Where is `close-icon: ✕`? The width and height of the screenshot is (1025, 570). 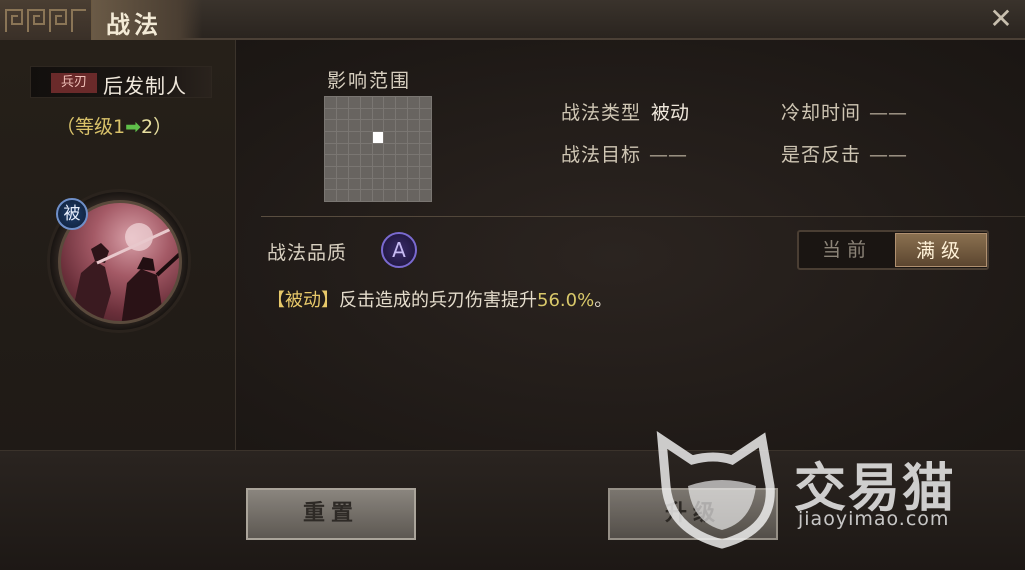 close-icon: ✕ is located at coordinates (1001, 20).